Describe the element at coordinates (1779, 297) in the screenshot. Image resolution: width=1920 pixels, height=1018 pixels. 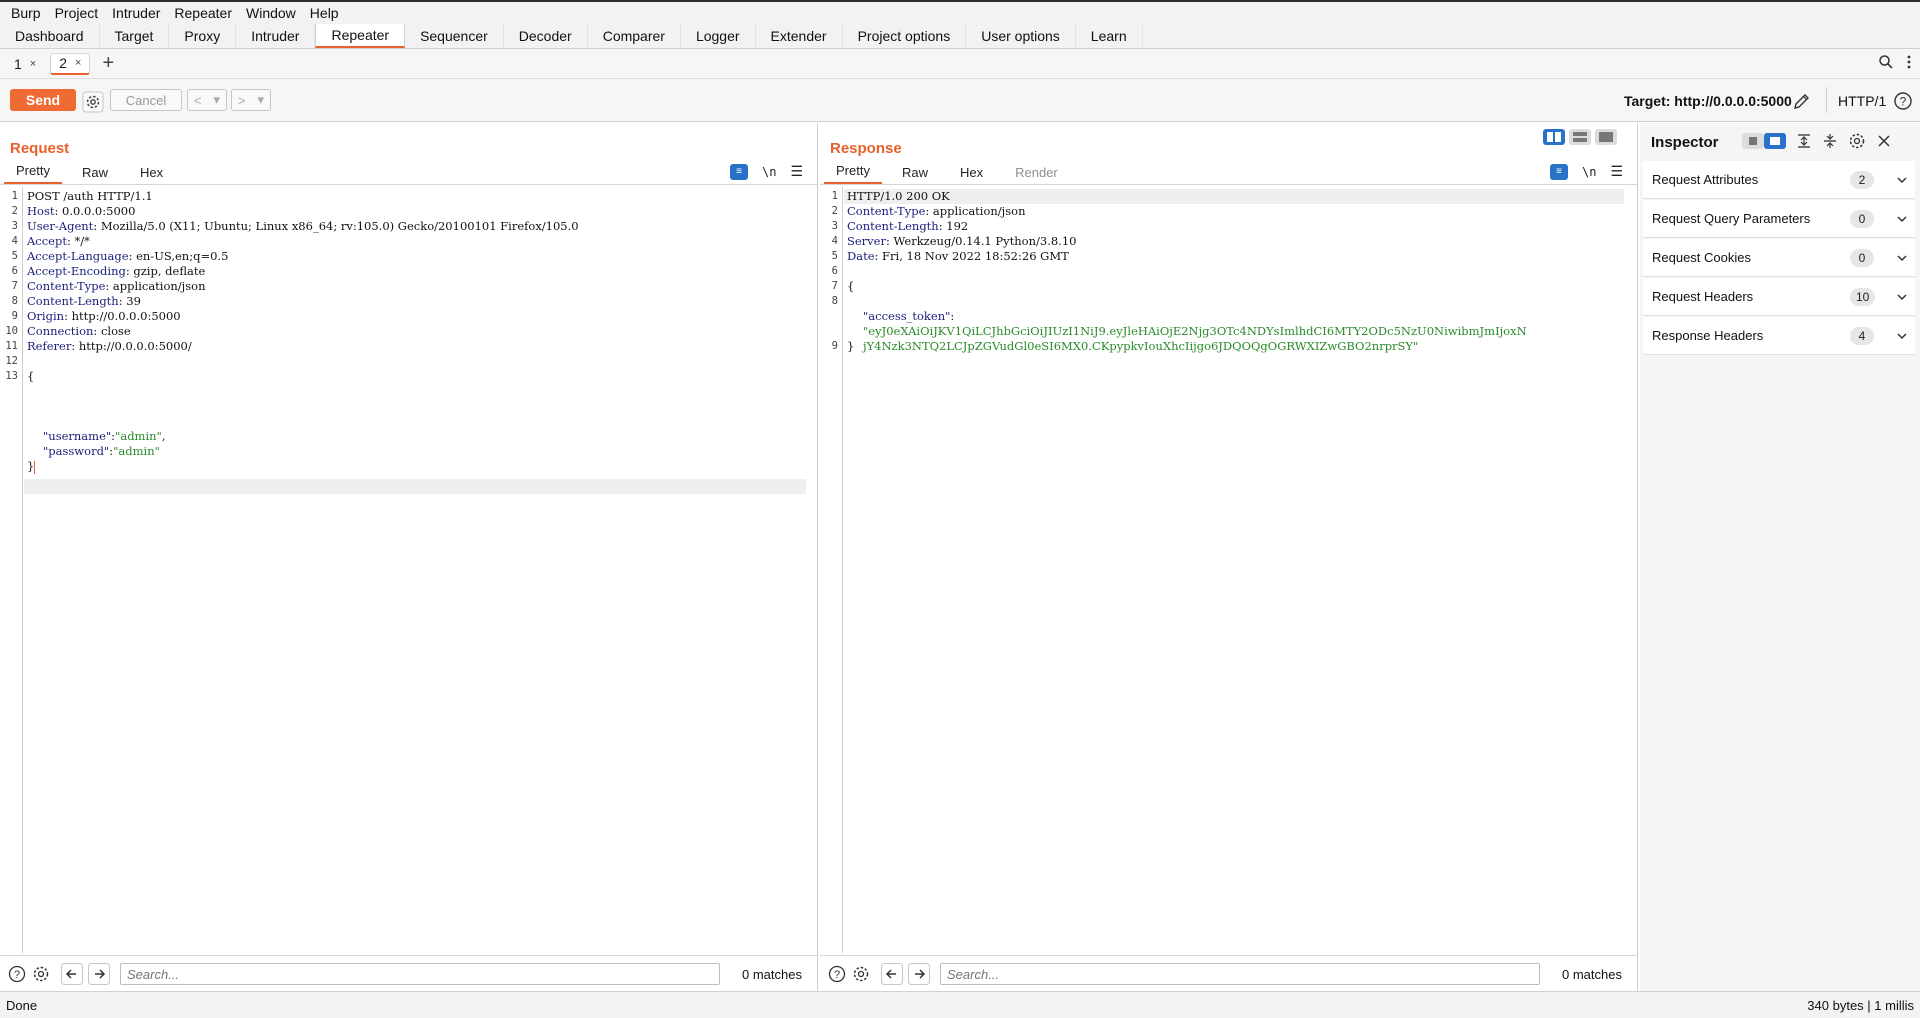
I see `inspector-row-request-headers: Request Headers 10` at that location.